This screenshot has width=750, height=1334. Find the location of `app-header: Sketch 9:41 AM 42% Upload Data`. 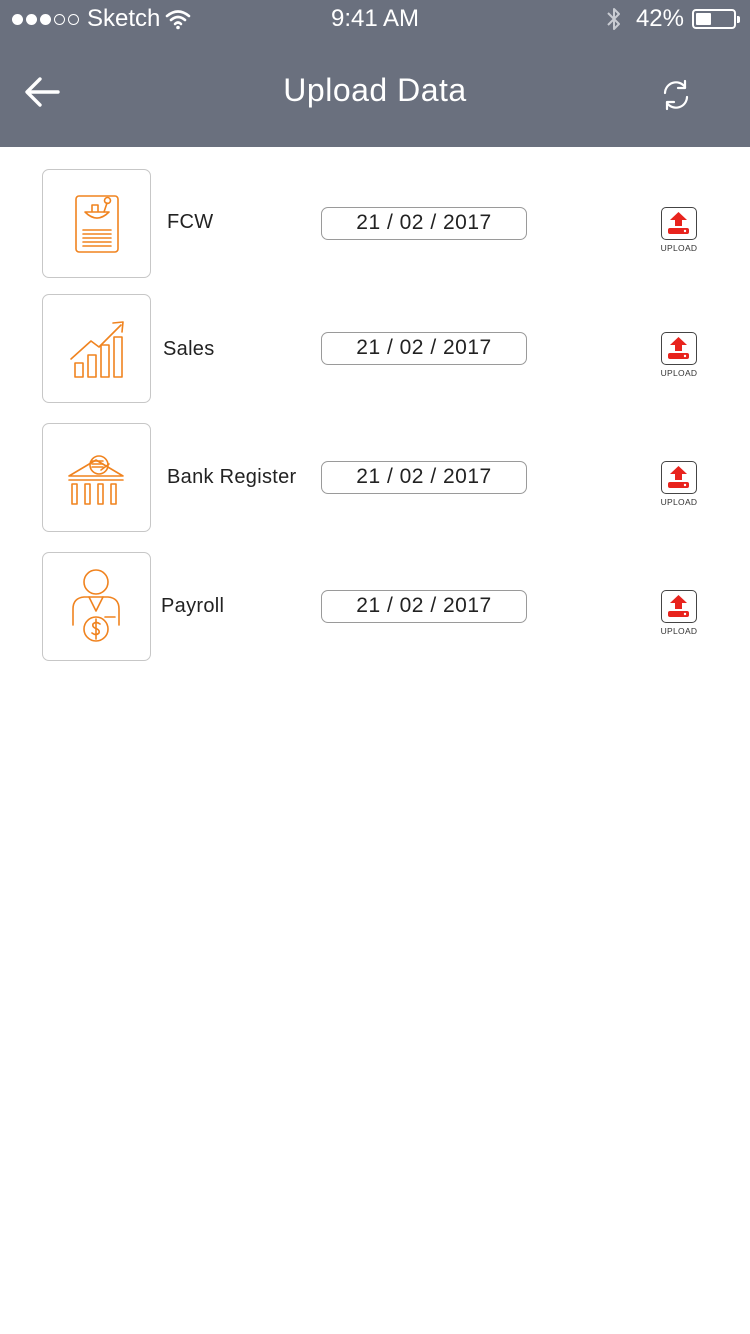

app-header: Sketch 9:41 AM 42% Upload Data is located at coordinates (375, 73).